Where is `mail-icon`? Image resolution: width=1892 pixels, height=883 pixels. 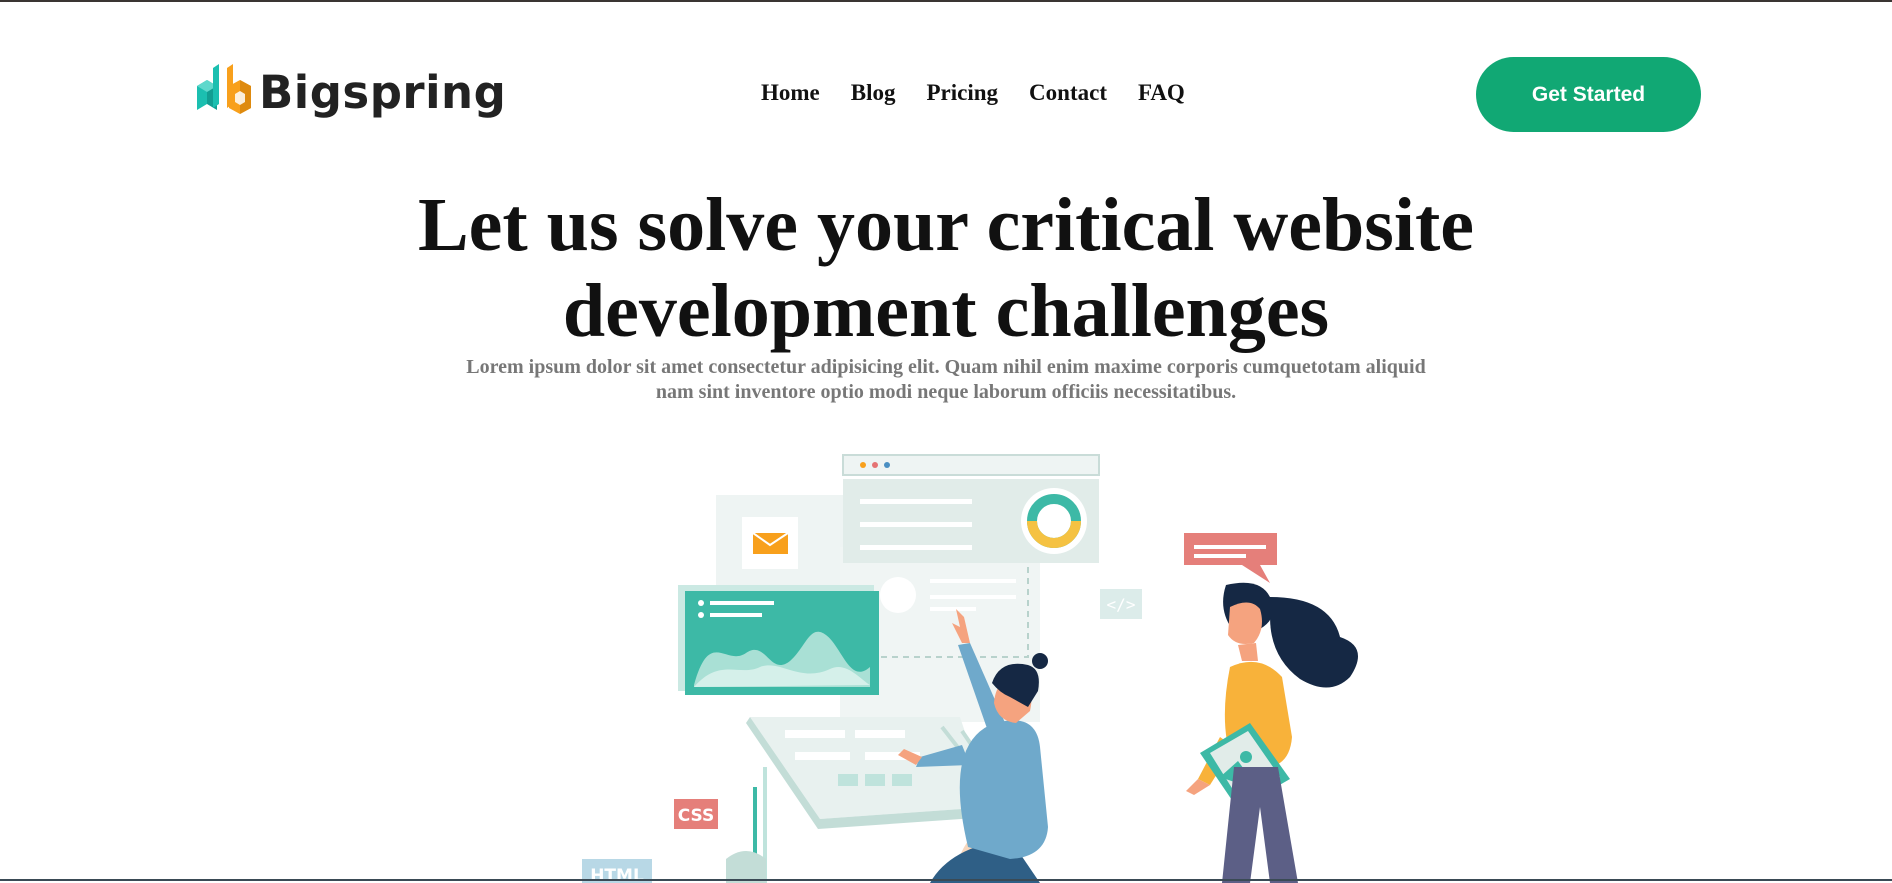
mail-icon is located at coordinates (770, 543).